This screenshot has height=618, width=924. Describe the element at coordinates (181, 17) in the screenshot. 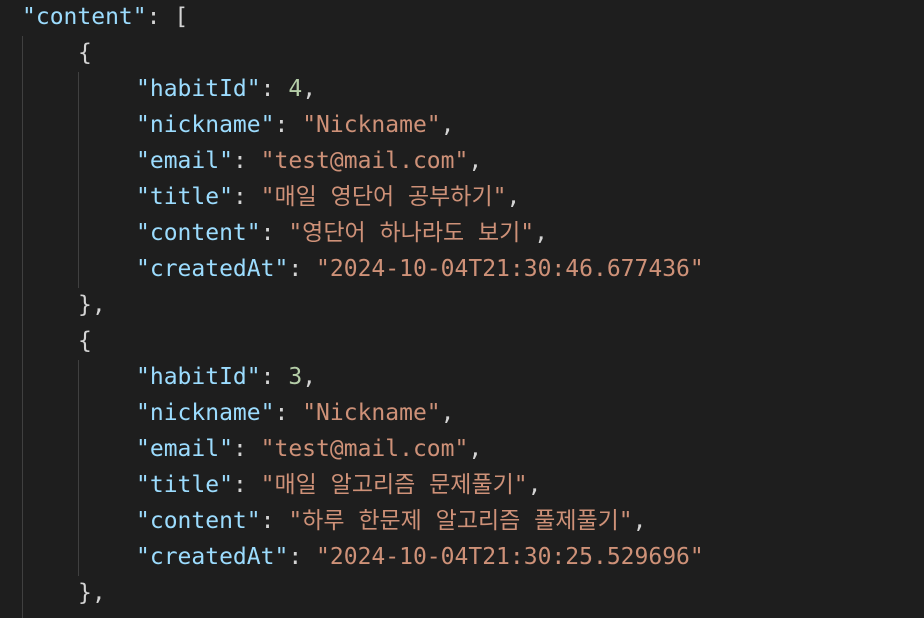

I see `json-bracket: [` at that location.